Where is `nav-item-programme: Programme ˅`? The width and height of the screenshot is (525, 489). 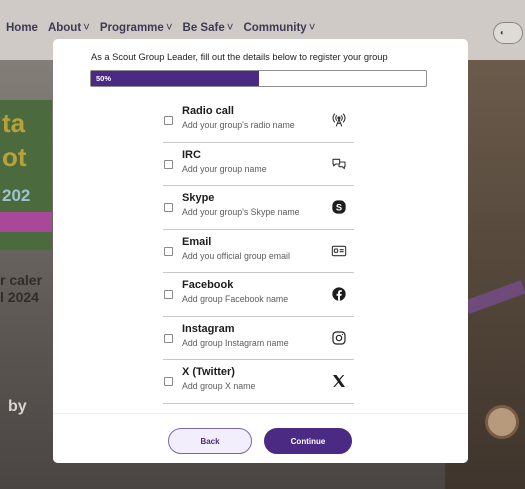 nav-item-programme: Programme ˅ is located at coordinates (136, 28).